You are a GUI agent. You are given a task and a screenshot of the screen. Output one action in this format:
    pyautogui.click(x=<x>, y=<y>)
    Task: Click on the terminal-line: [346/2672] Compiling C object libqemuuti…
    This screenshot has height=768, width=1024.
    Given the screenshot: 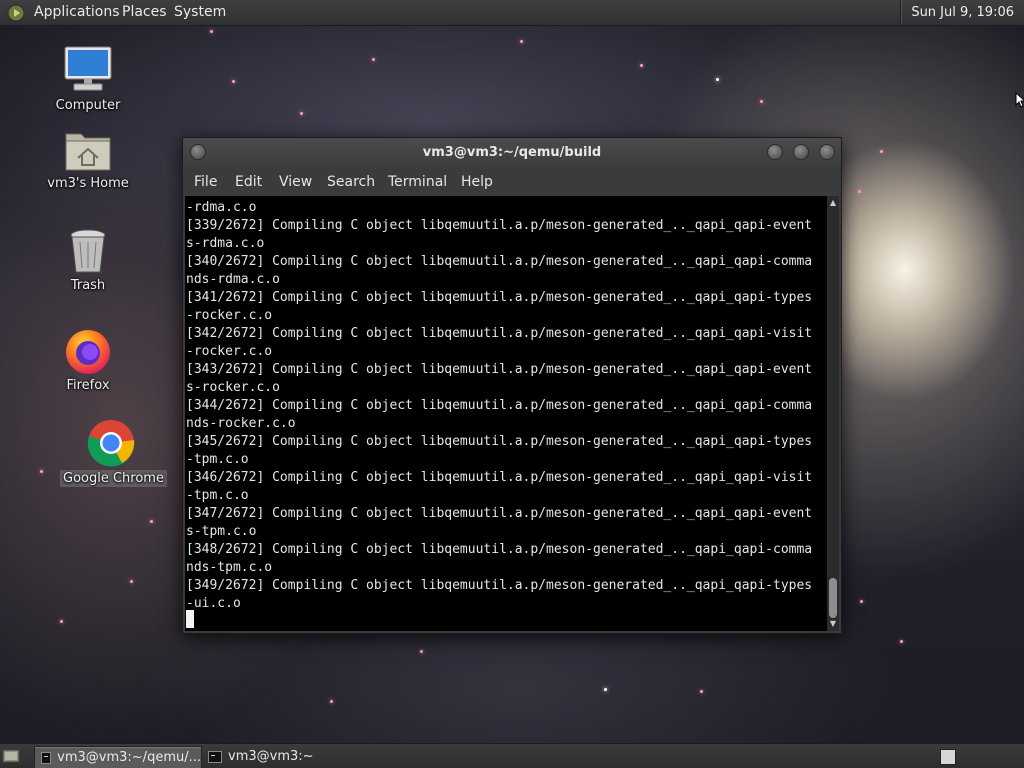 What is the action you would take?
    pyautogui.click(x=499, y=477)
    